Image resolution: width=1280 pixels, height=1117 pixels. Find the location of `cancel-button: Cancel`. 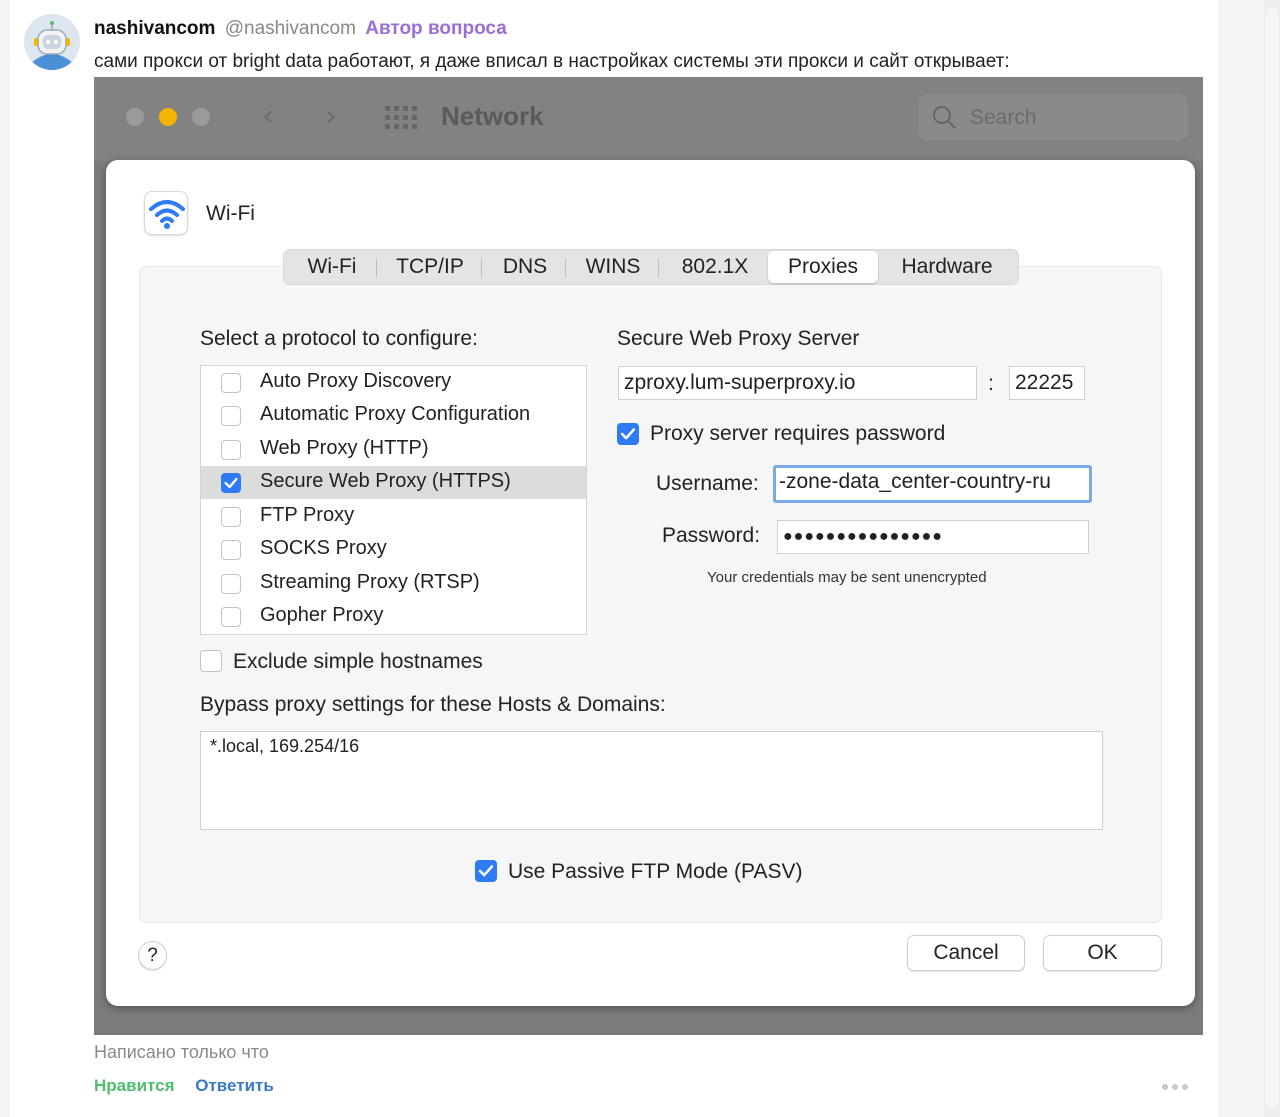

cancel-button: Cancel is located at coordinates (966, 953).